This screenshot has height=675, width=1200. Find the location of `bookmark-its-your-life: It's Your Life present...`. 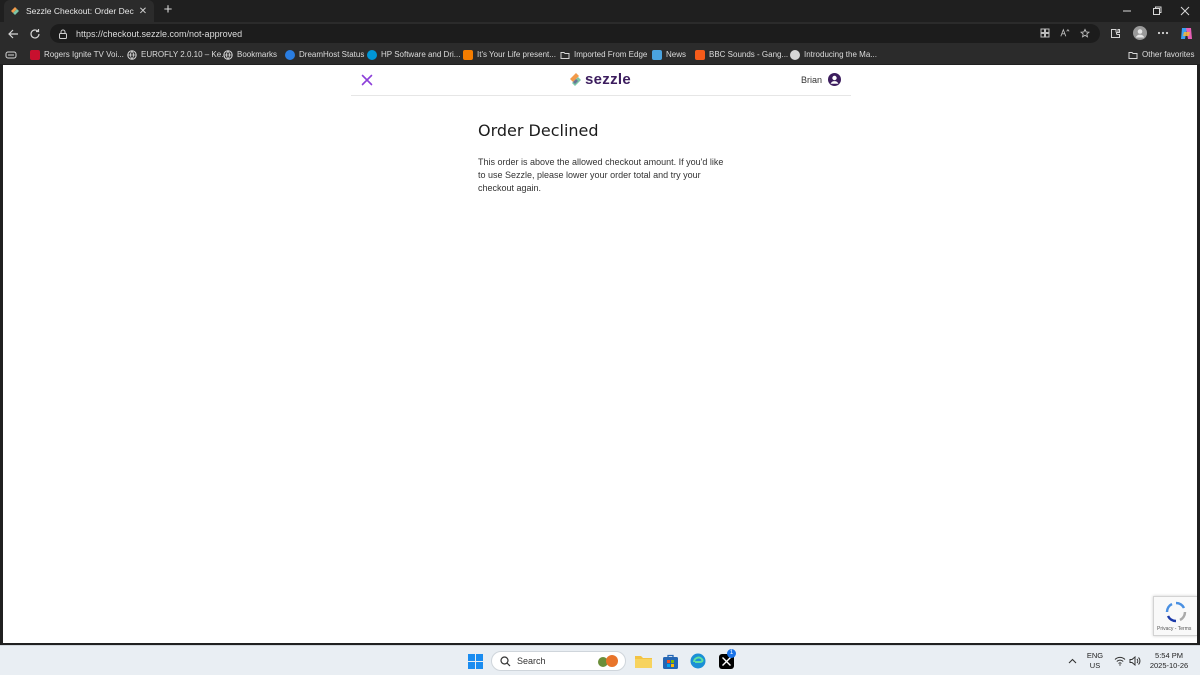

bookmark-its-your-life: It's Your Life present... is located at coordinates (509, 54).